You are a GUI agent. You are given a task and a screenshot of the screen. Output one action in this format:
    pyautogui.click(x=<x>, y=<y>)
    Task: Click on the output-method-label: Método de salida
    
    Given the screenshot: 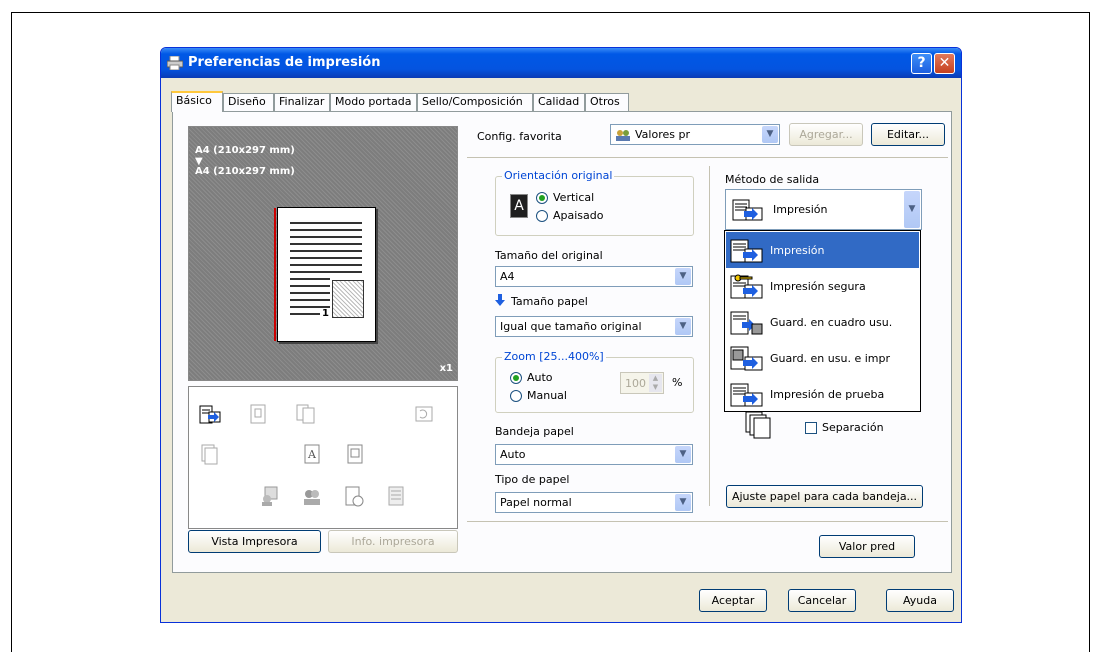 What is the action you would take?
    pyautogui.click(x=772, y=179)
    